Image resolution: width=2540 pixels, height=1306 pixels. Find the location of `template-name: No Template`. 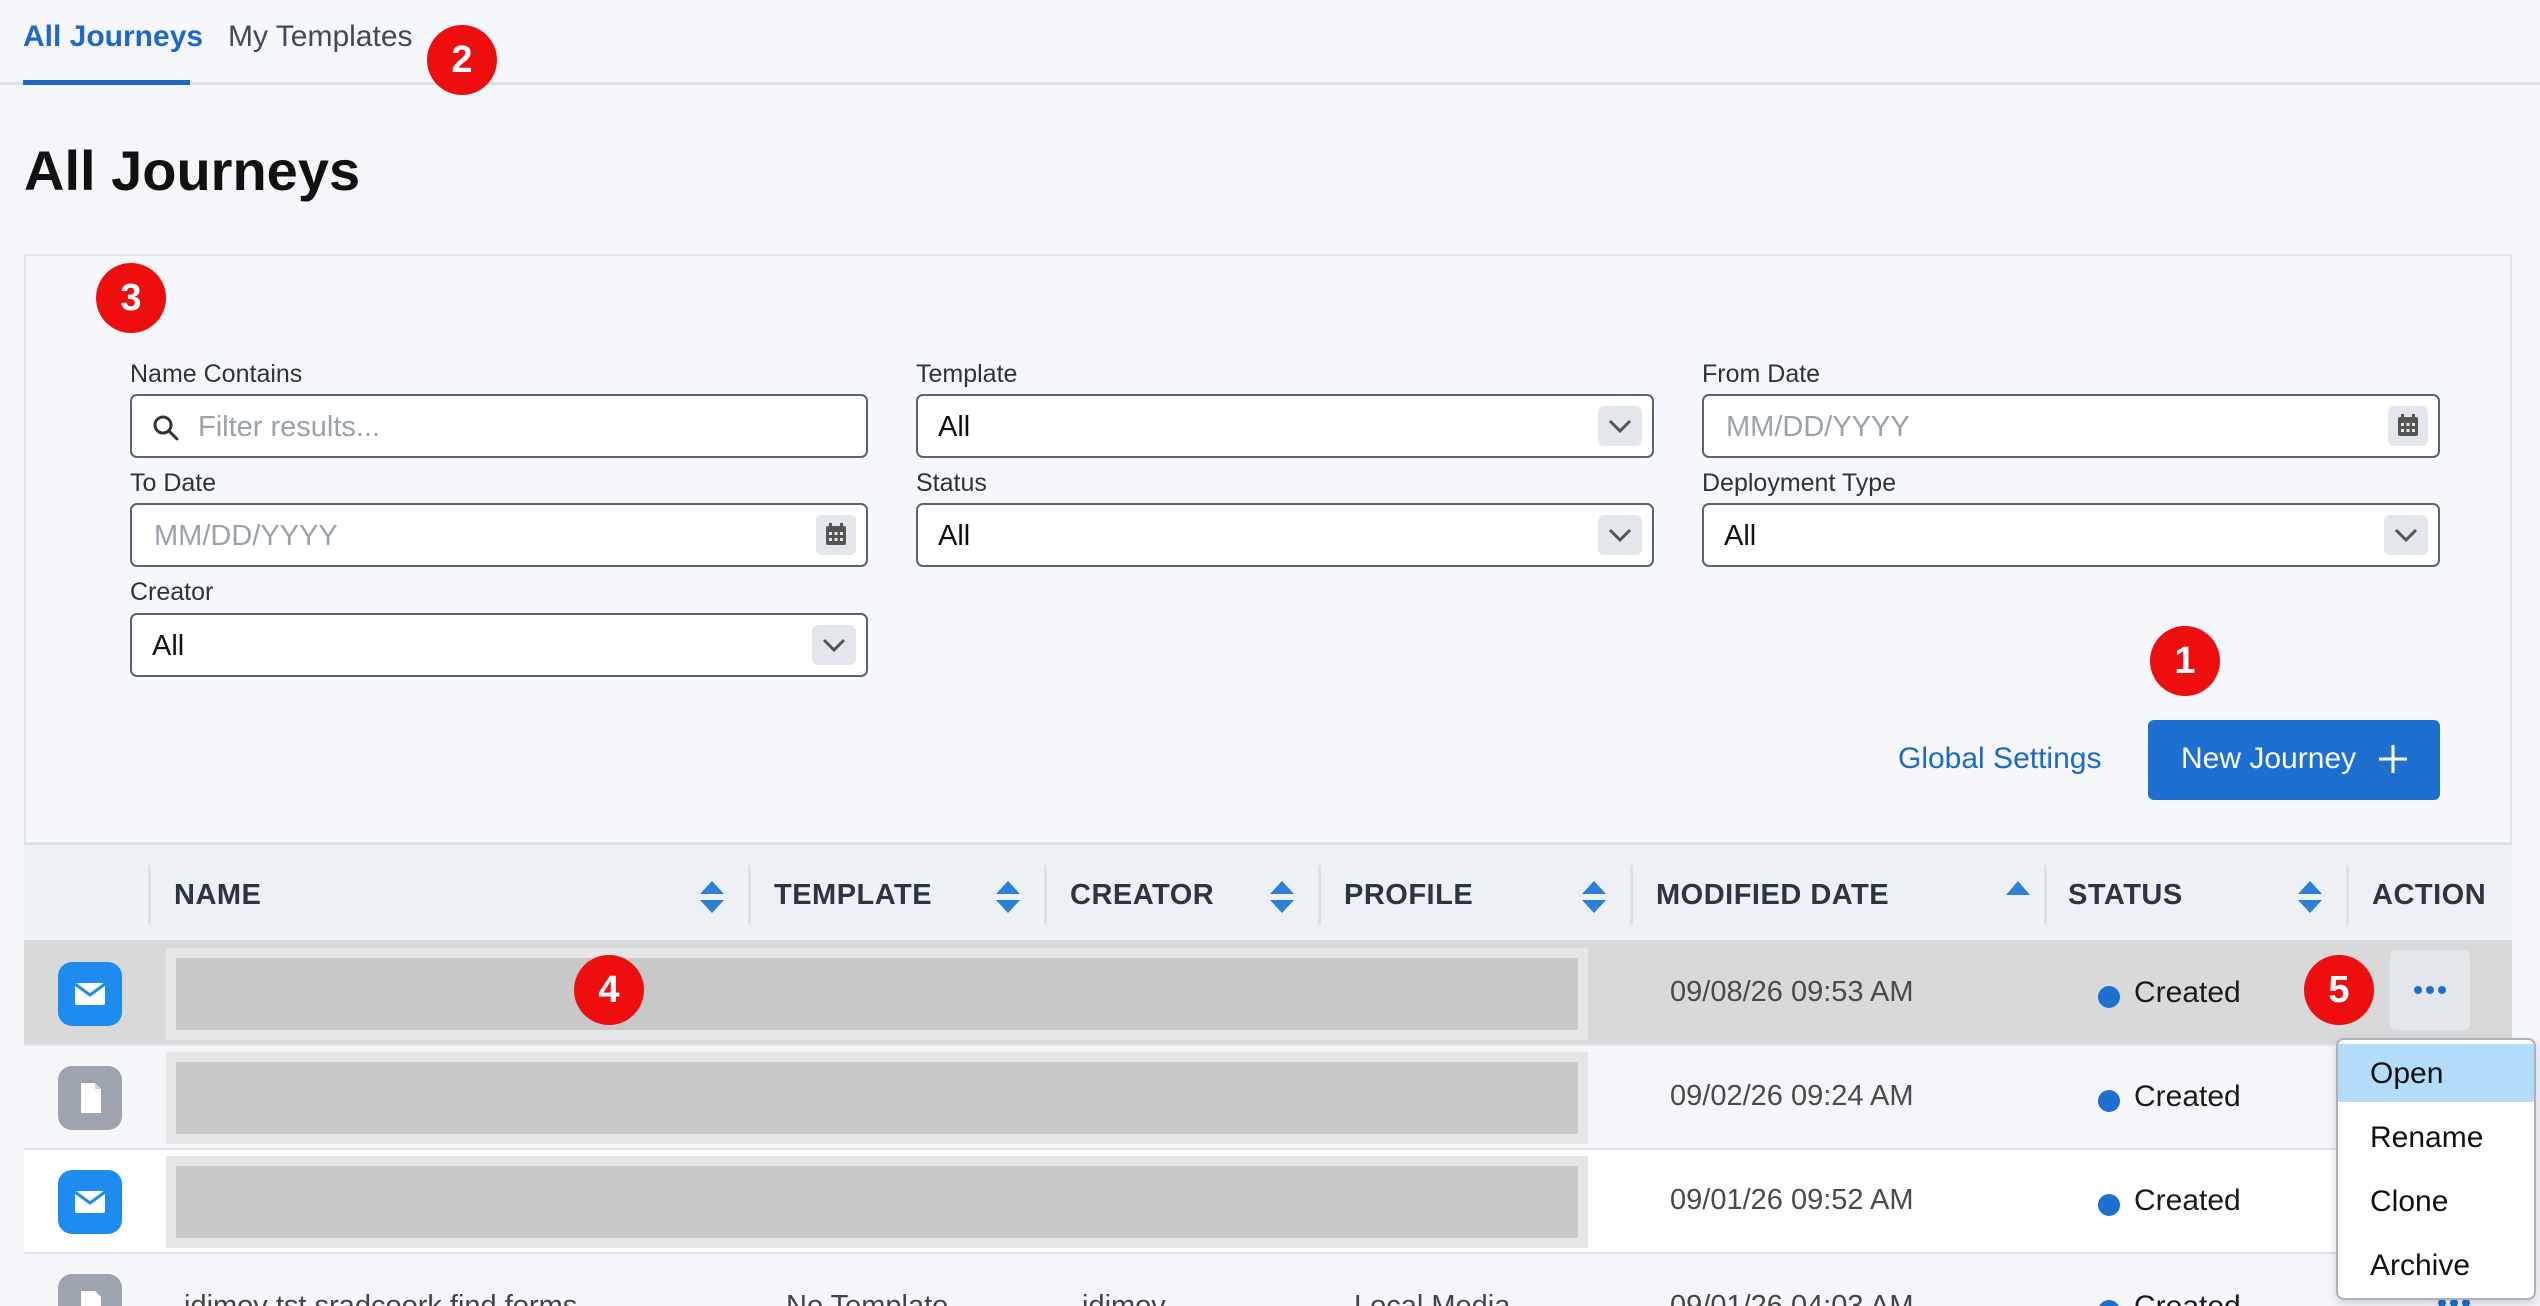

template-name: No Template is located at coordinates (867, 1298).